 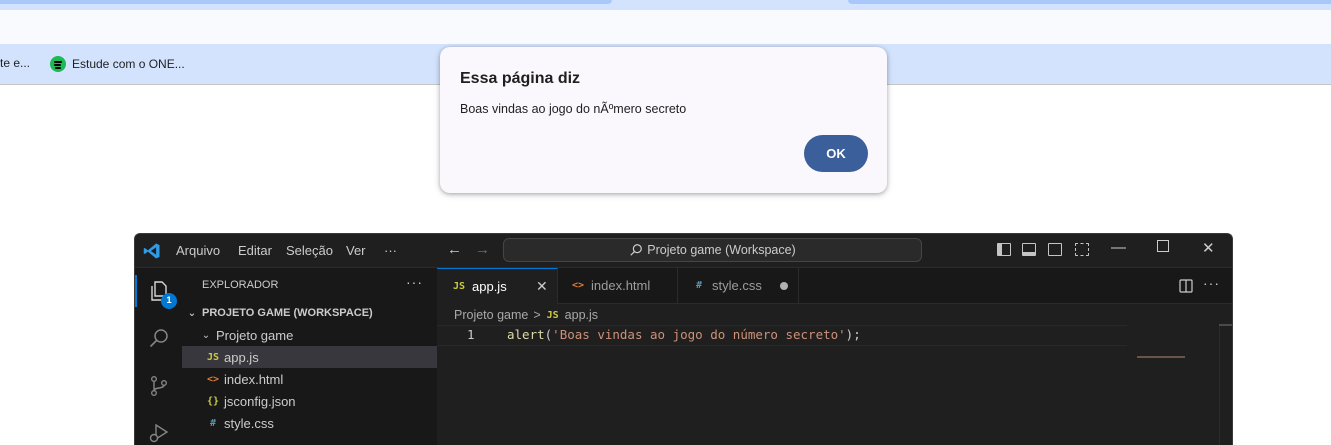 I want to click on line-number: 1, so click(x=471, y=334).